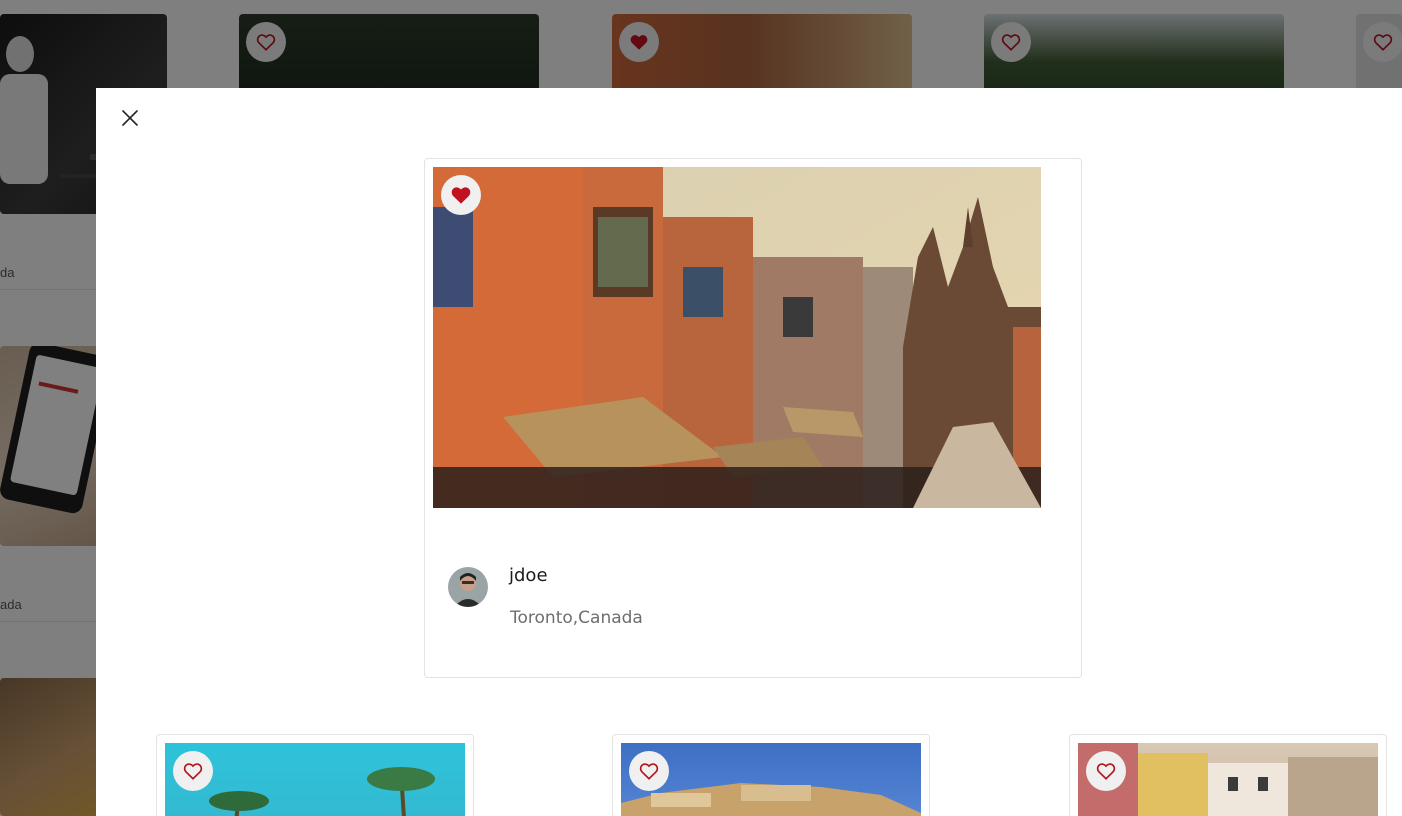 This screenshot has height=816, width=1402. I want to click on avatar, so click(468, 587).